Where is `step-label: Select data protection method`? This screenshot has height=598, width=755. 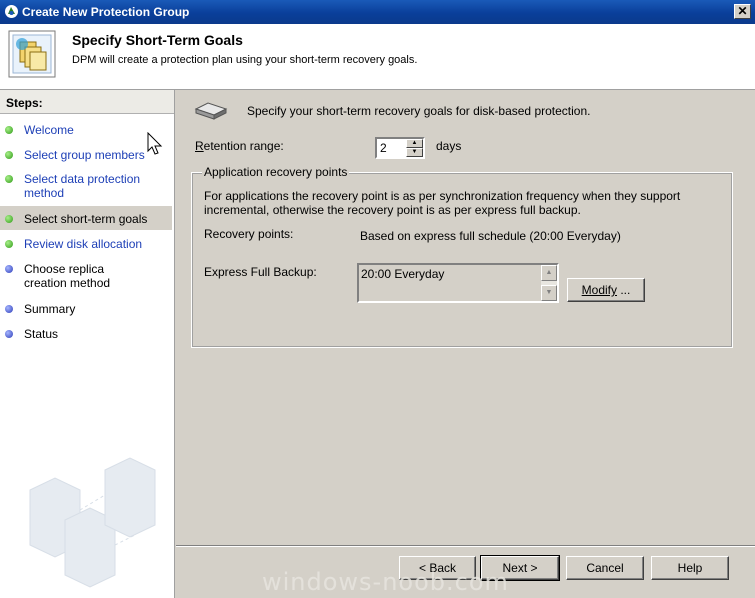 step-label: Select data protection method is located at coordinates (82, 186).